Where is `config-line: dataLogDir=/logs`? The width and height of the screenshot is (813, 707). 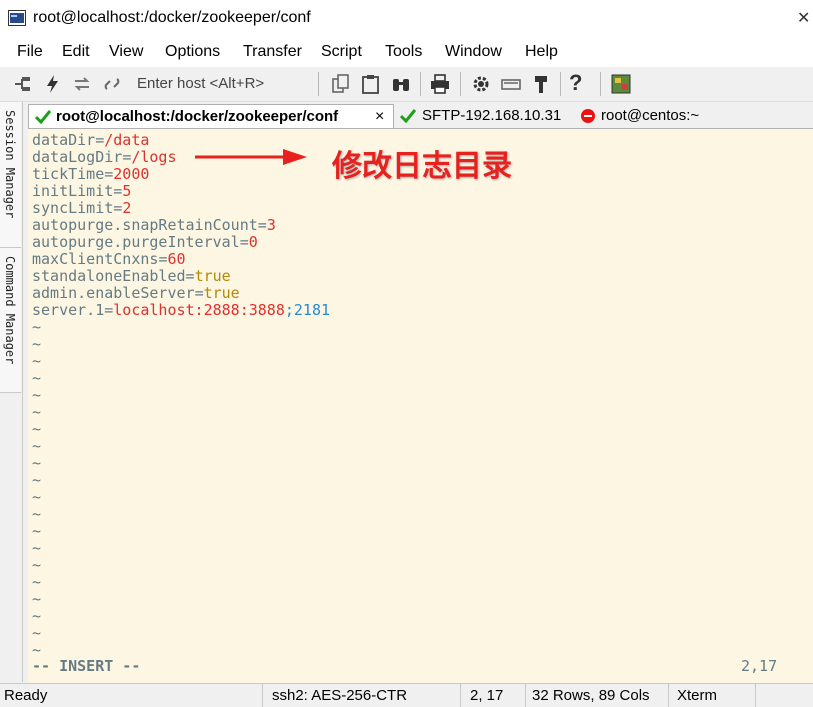 config-line: dataLogDir=/logs is located at coordinates (104, 157).